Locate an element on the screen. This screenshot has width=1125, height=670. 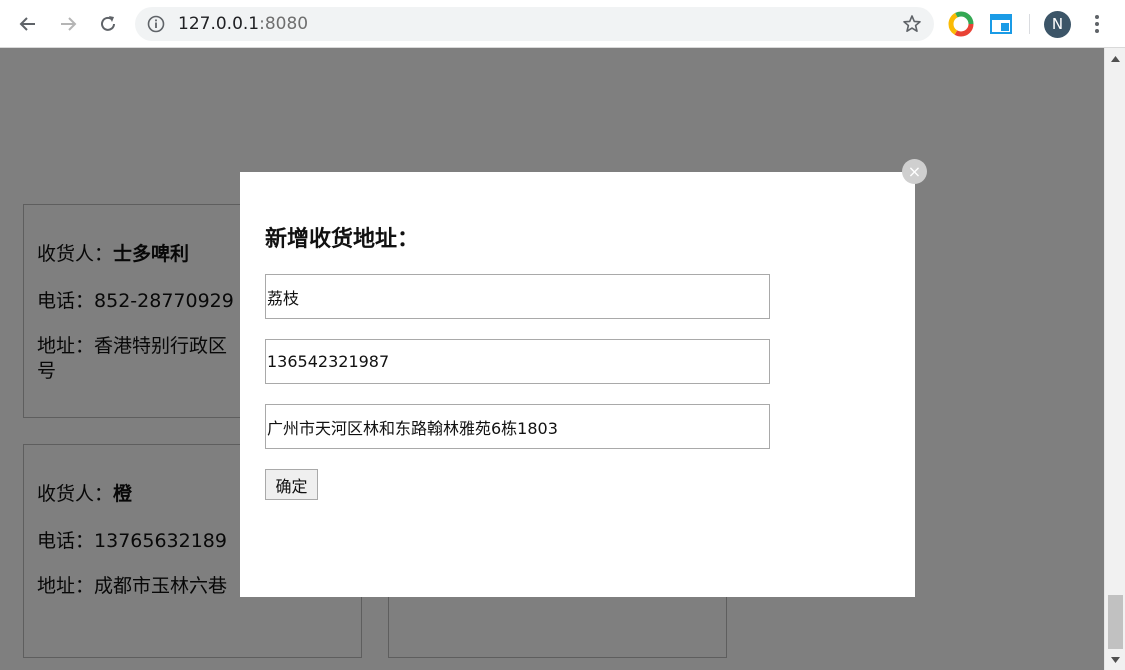
forward-arrow-icon is located at coordinates (69, 24).